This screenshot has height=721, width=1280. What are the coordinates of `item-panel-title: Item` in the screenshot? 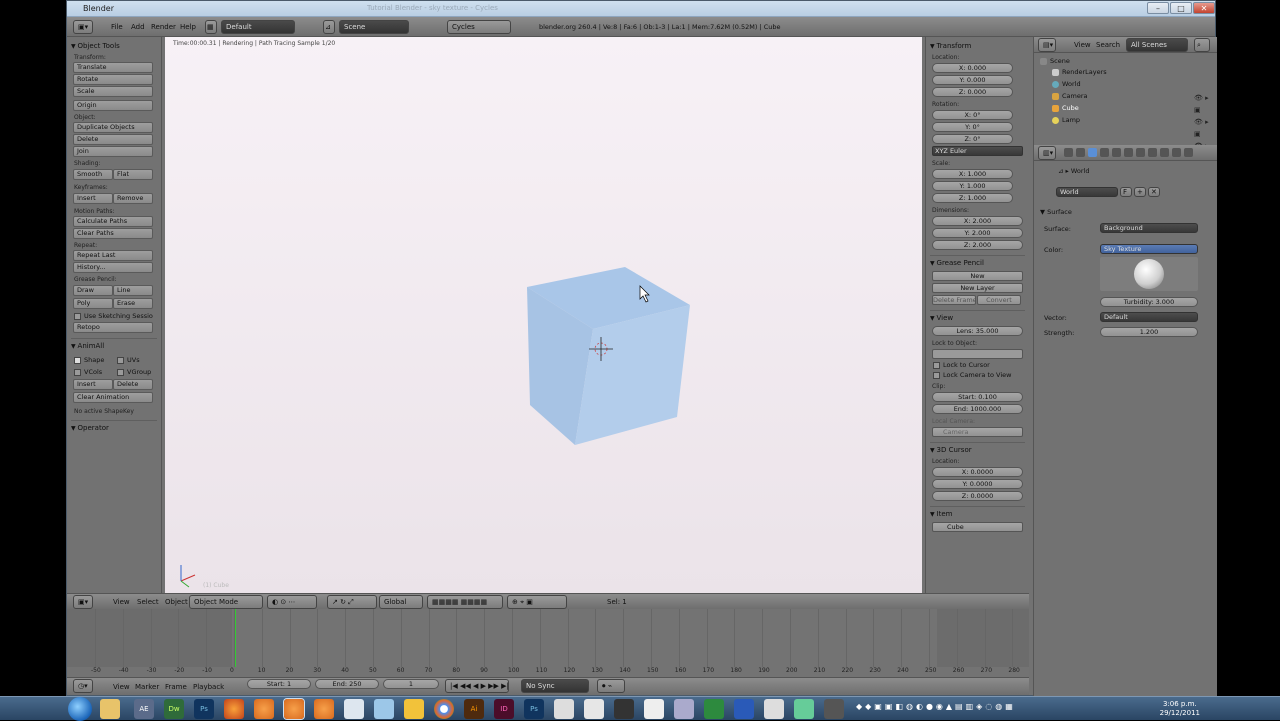 It's located at (977, 514).